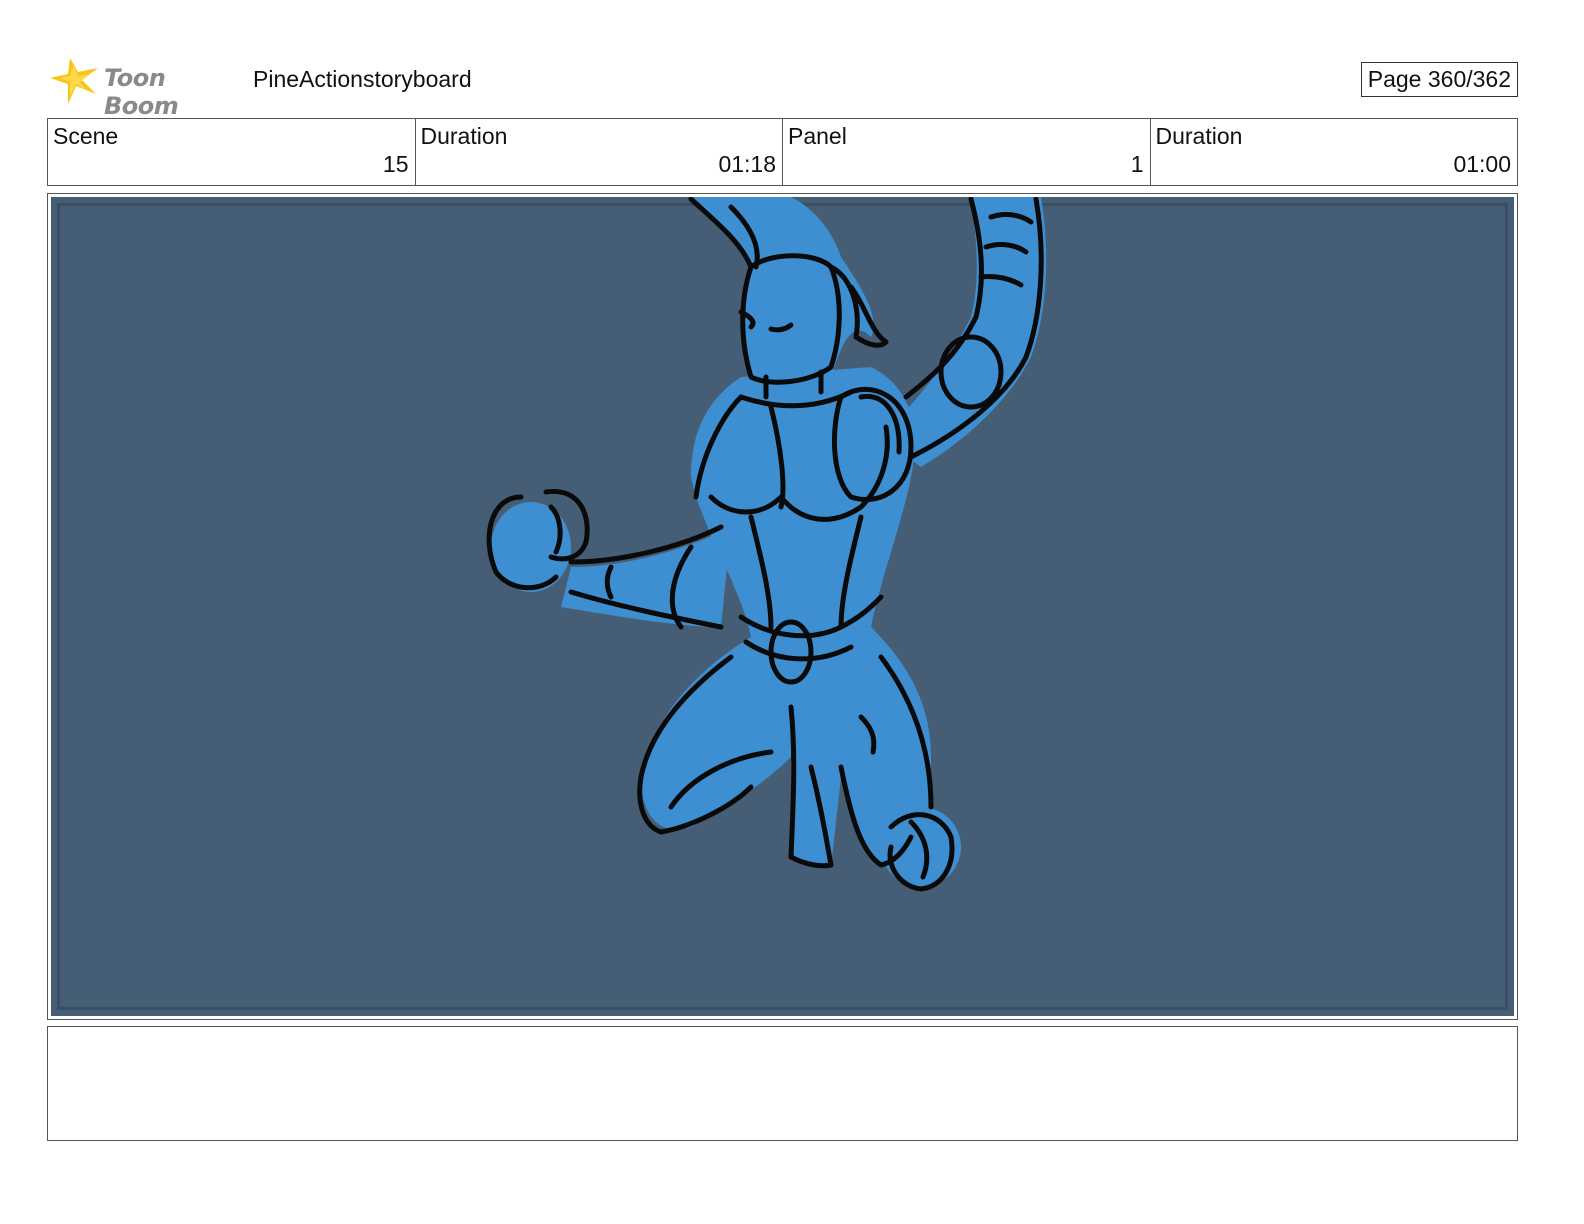 Image resolution: width=1584 pixels, height=1224 pixels. What do you see at coordinates (967, 152) in the screenshot?
I see `panel-cell: Panel 1` at bounding box center [967, 152].